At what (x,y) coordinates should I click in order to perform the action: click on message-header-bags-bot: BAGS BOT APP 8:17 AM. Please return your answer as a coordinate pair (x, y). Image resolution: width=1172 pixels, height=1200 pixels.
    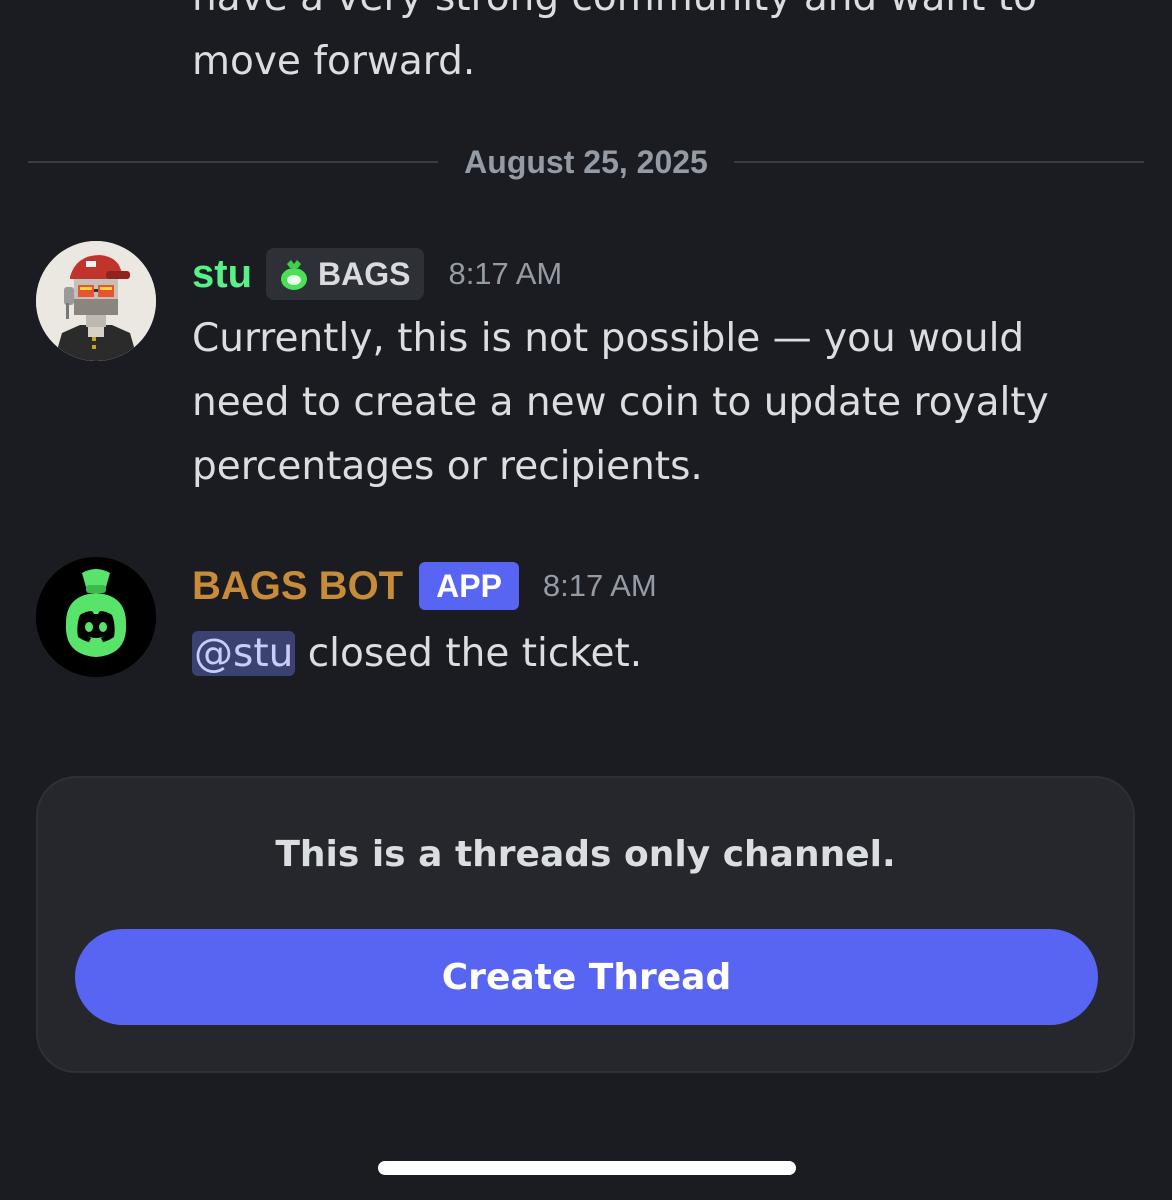
    Looking at the image, I should click on (424, 586).